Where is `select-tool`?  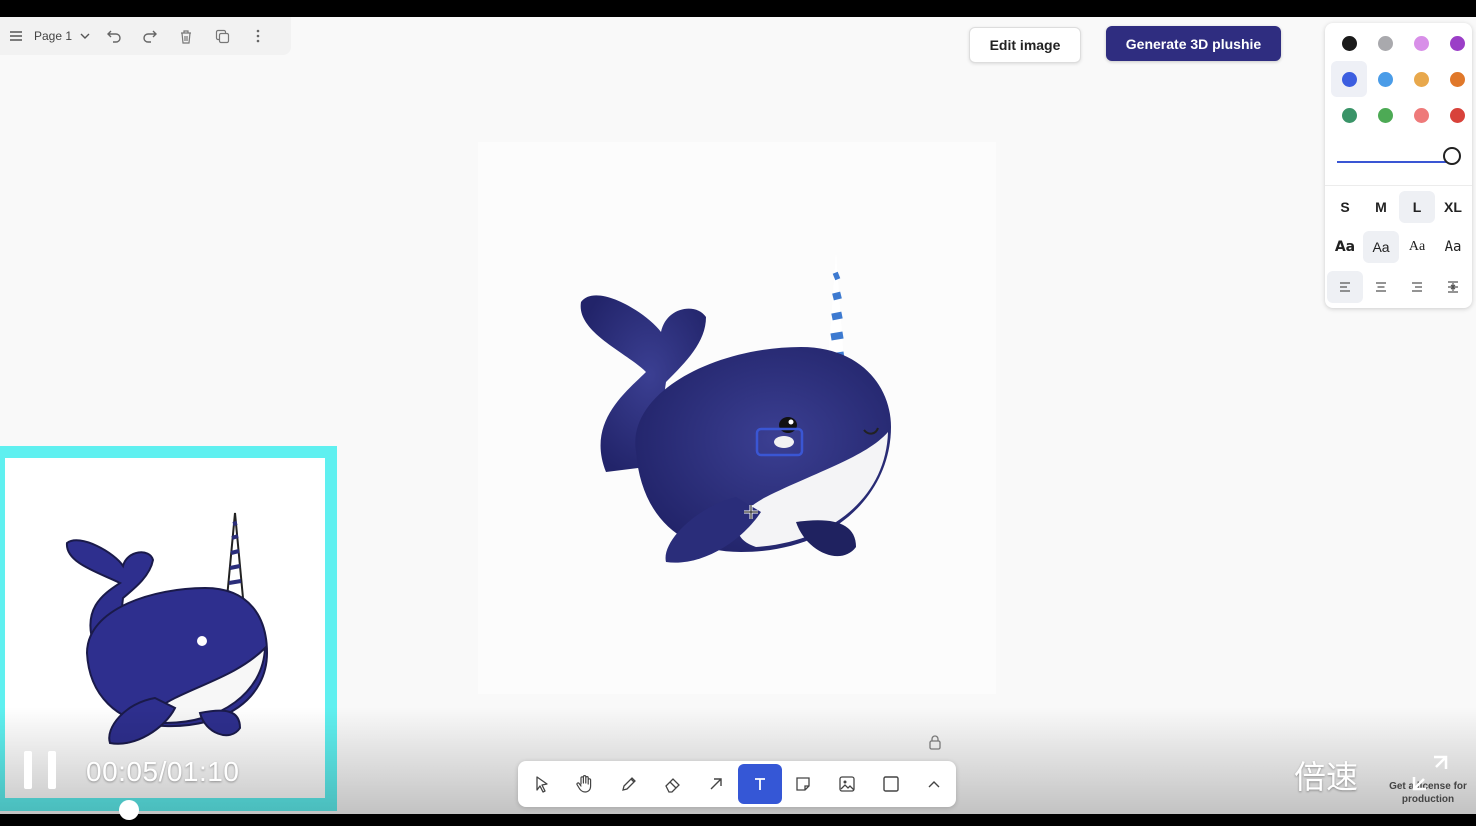
select-tool is located at coordinates (542, 784).